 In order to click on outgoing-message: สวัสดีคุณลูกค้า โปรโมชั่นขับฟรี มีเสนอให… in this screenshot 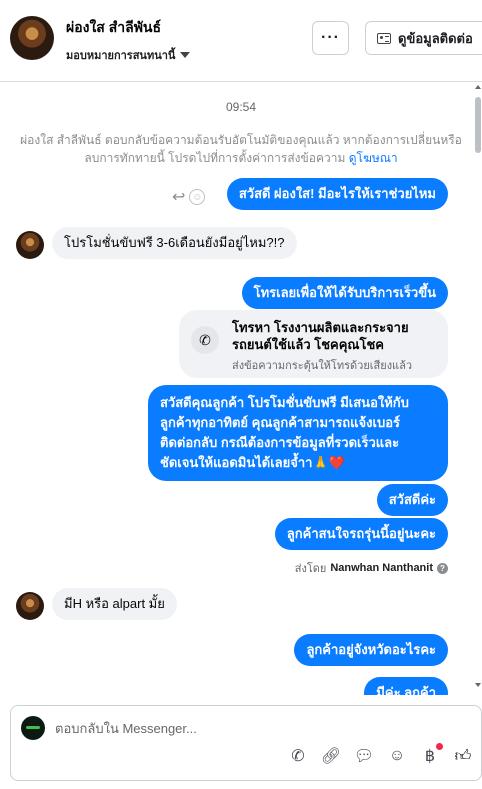, I will do `click(298, 433)`.